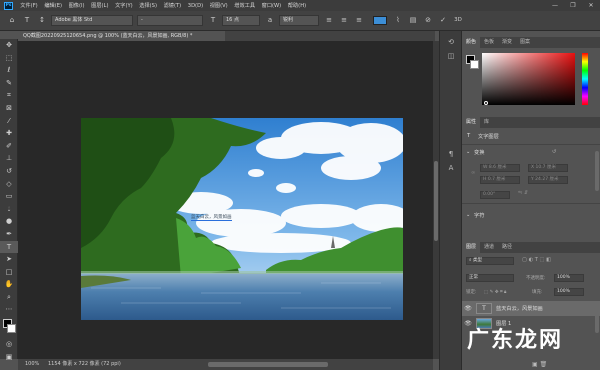 Image resolution: width=600 pixels, height=370 pixels. I want to click on transform-width-field: W 8.6 厘米, so click(500, 168).